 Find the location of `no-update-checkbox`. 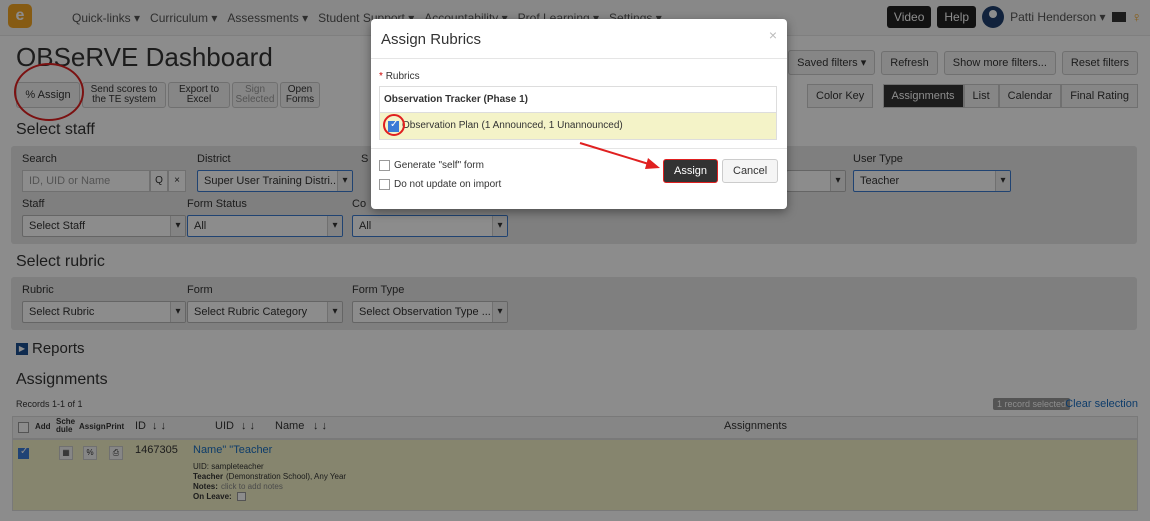

no-update-checkbox is located at coordinates (384, 184).